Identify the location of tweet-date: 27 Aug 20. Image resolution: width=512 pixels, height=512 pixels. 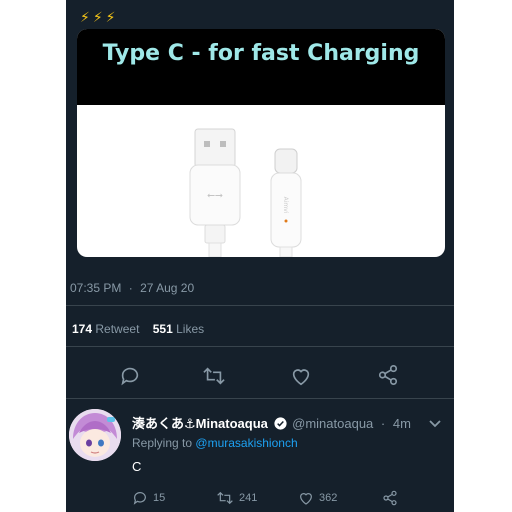
(167, 288).